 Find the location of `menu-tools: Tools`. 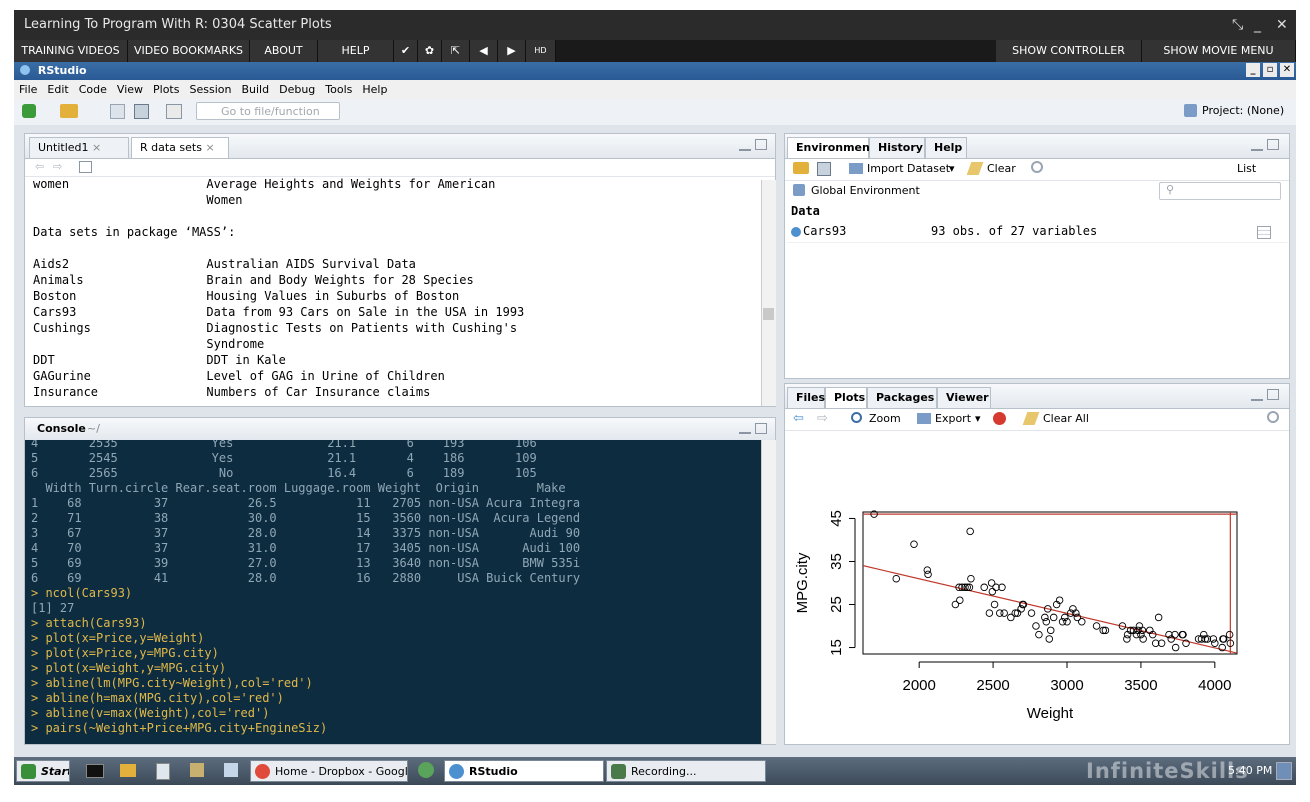

menu-tools: Tools is located at coordinates (338, 89).